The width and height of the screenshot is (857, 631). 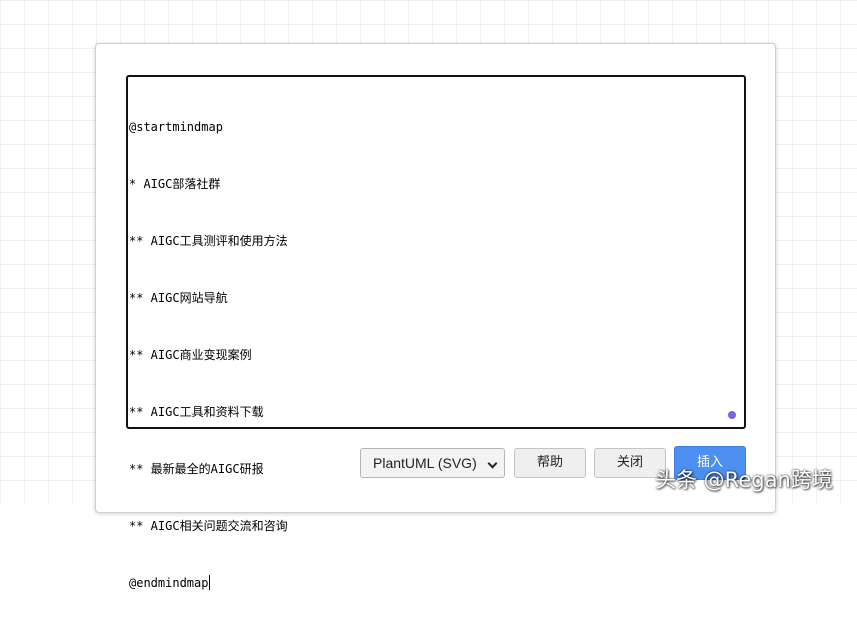 I want to click on code-line: @endmindmap, so click(x=169, y=583).